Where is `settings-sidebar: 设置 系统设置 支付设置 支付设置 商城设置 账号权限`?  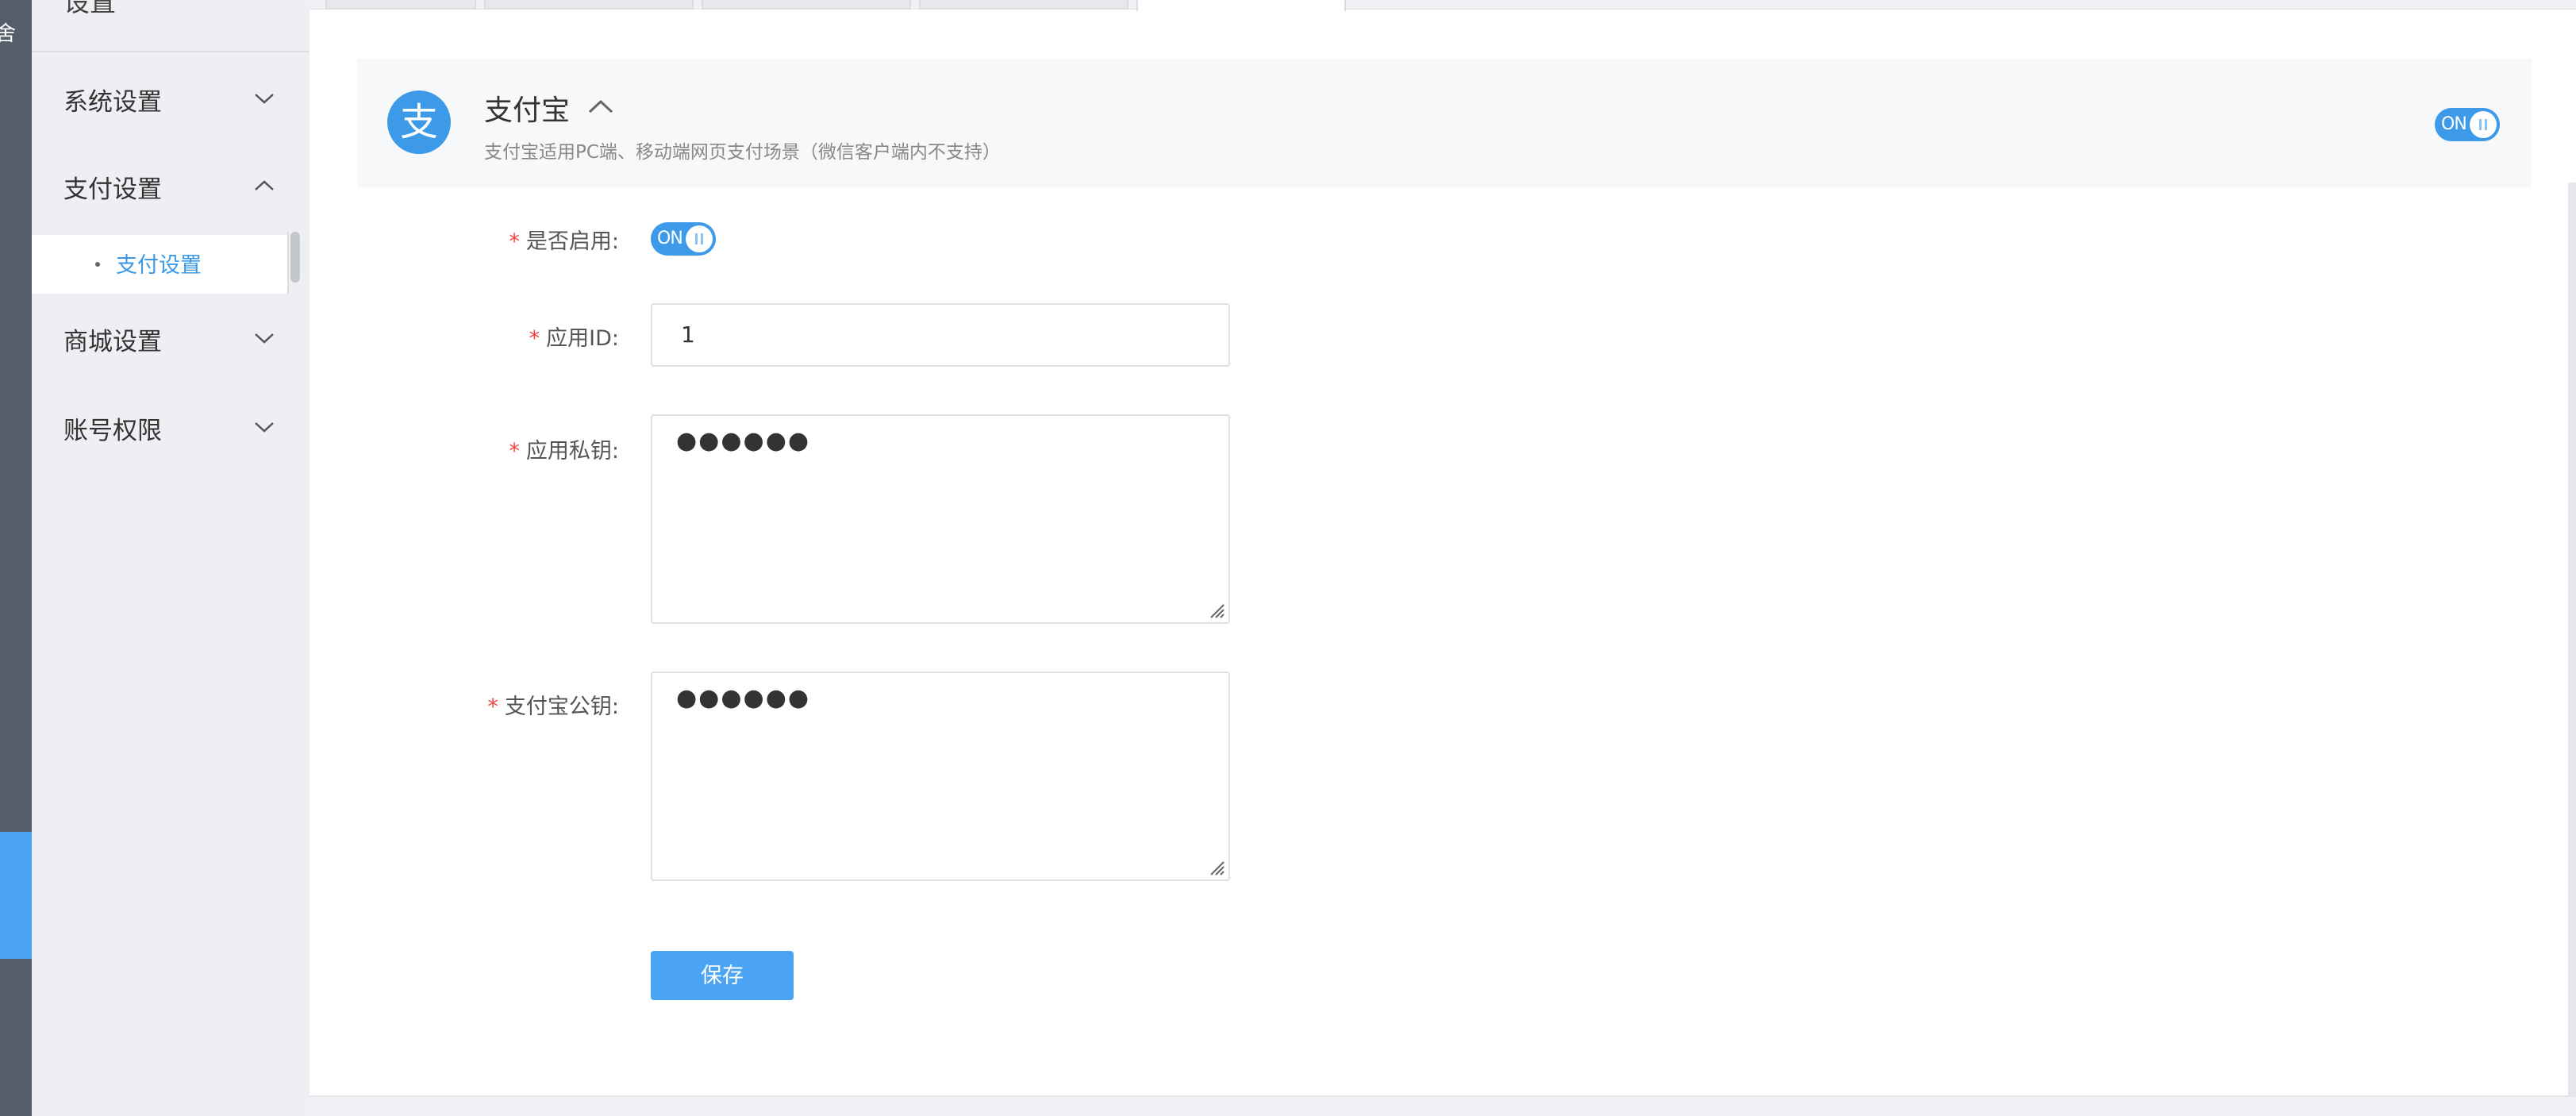
settings-sidebar: 设置 系统设置 支付设置 支付设置 商城设置 账号权限 is located at coordinates (171, 558).